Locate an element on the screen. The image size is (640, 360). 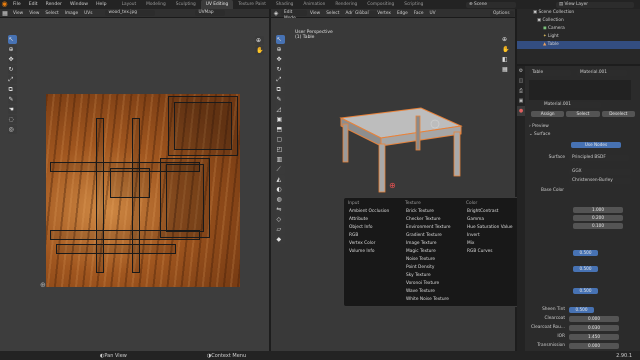
bevel-icon: ◰ is located at coordinates (280, 149).